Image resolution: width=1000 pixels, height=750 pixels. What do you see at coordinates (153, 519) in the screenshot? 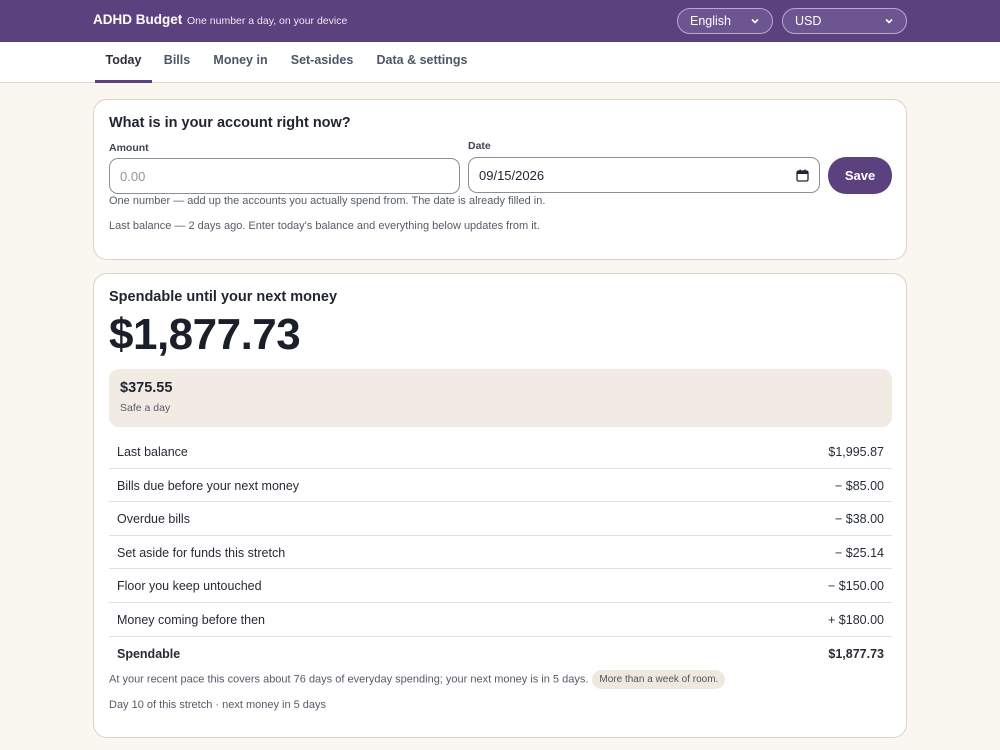
I see `row-label: Overdue bills` at bounding box center [153, 519].